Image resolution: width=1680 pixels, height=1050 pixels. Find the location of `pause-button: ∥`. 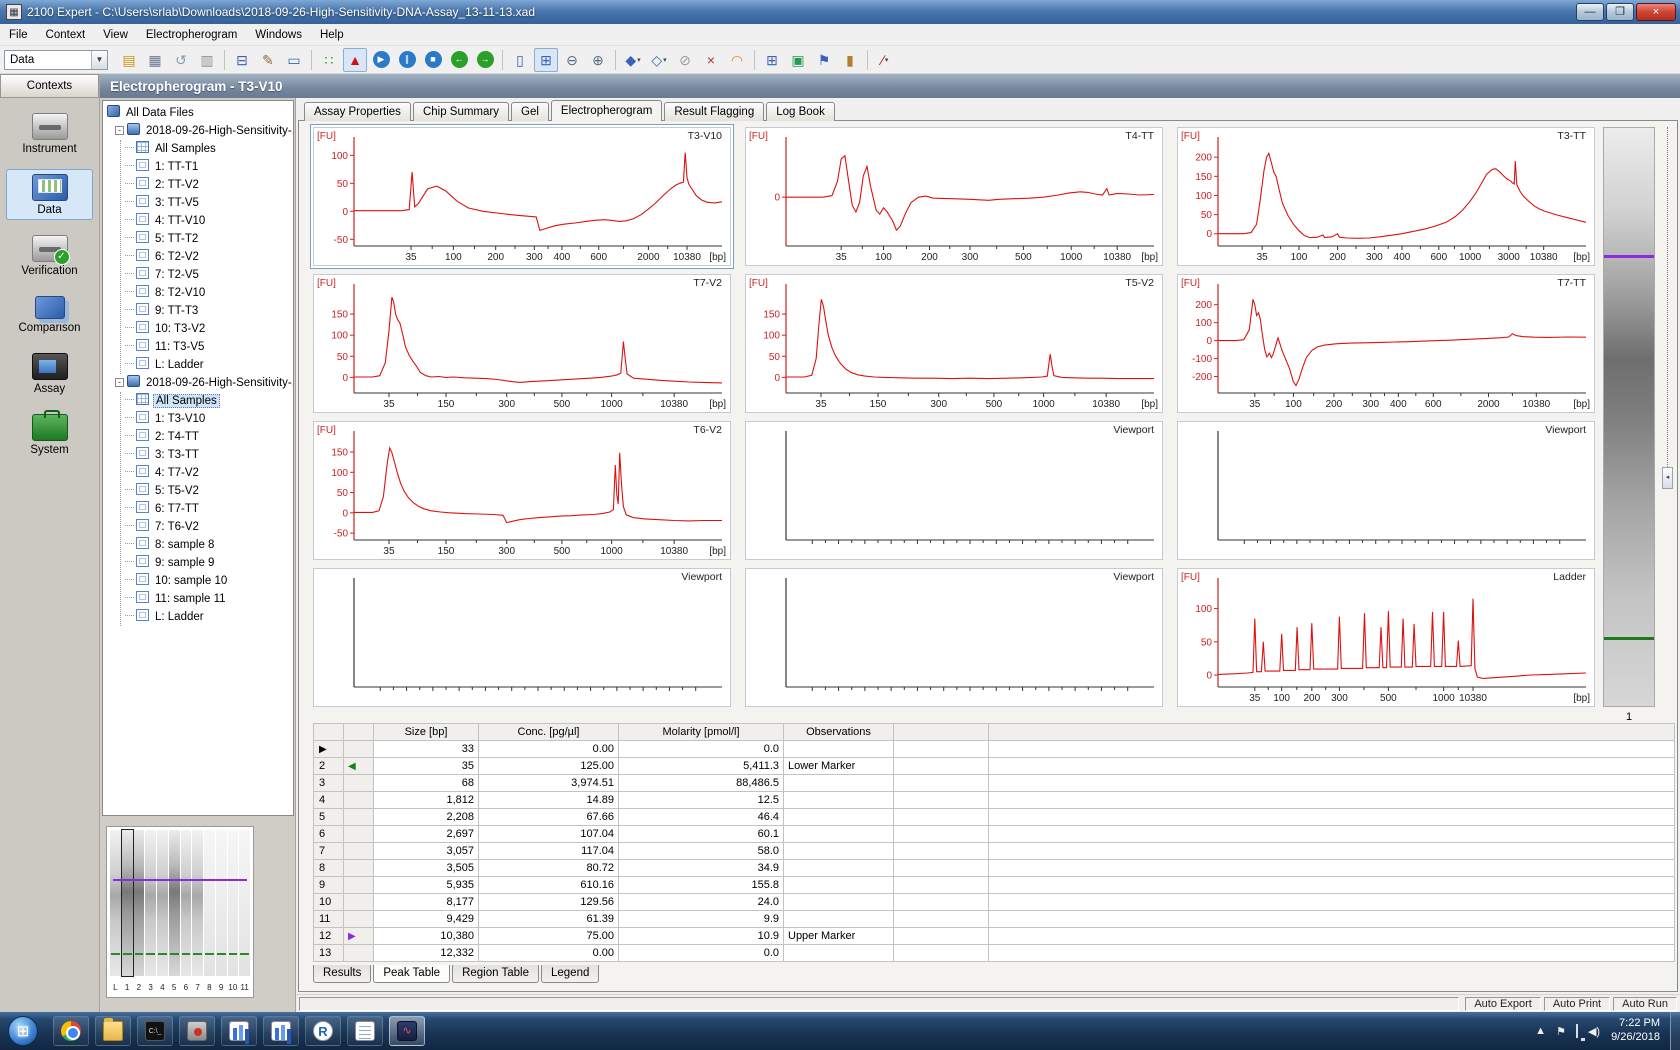

pause-button: ∥ is located at coordinates (407, 60).